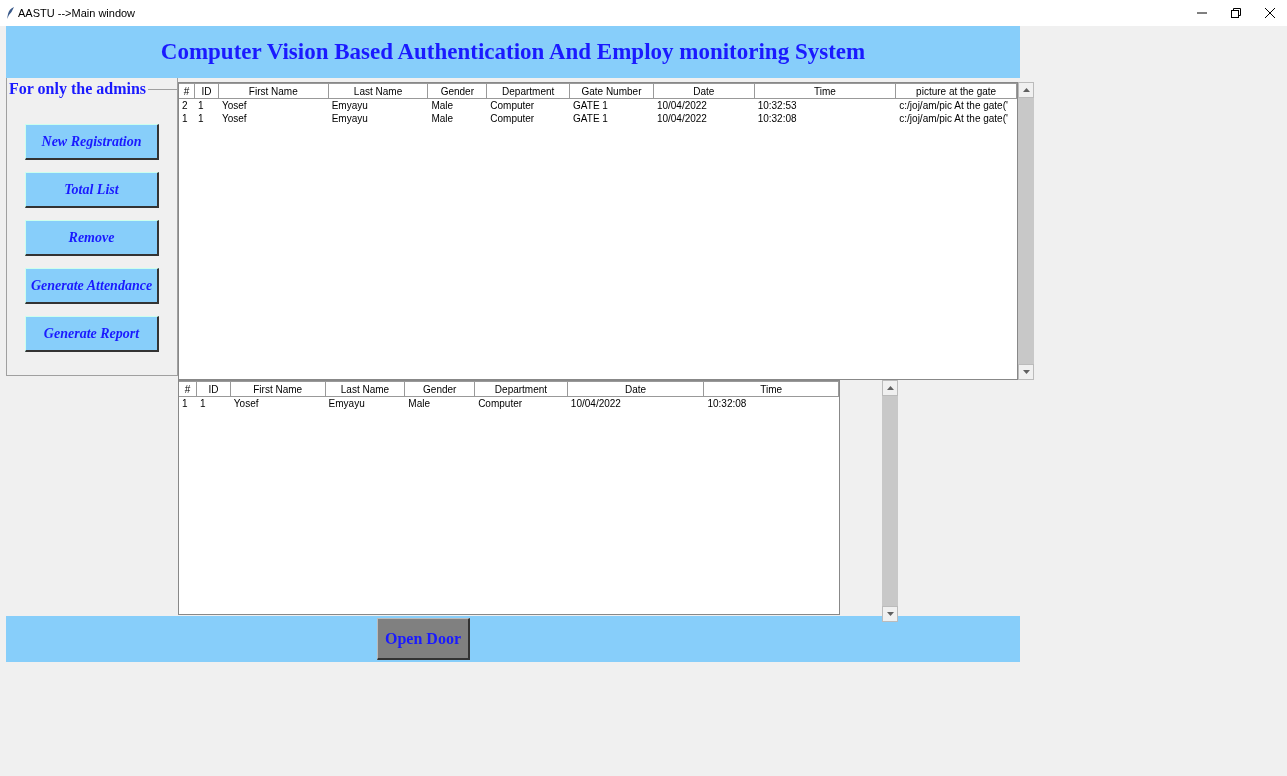 The image size is (1287, 776). I want to click on column-header: picture at the gate, so click(956, 91).